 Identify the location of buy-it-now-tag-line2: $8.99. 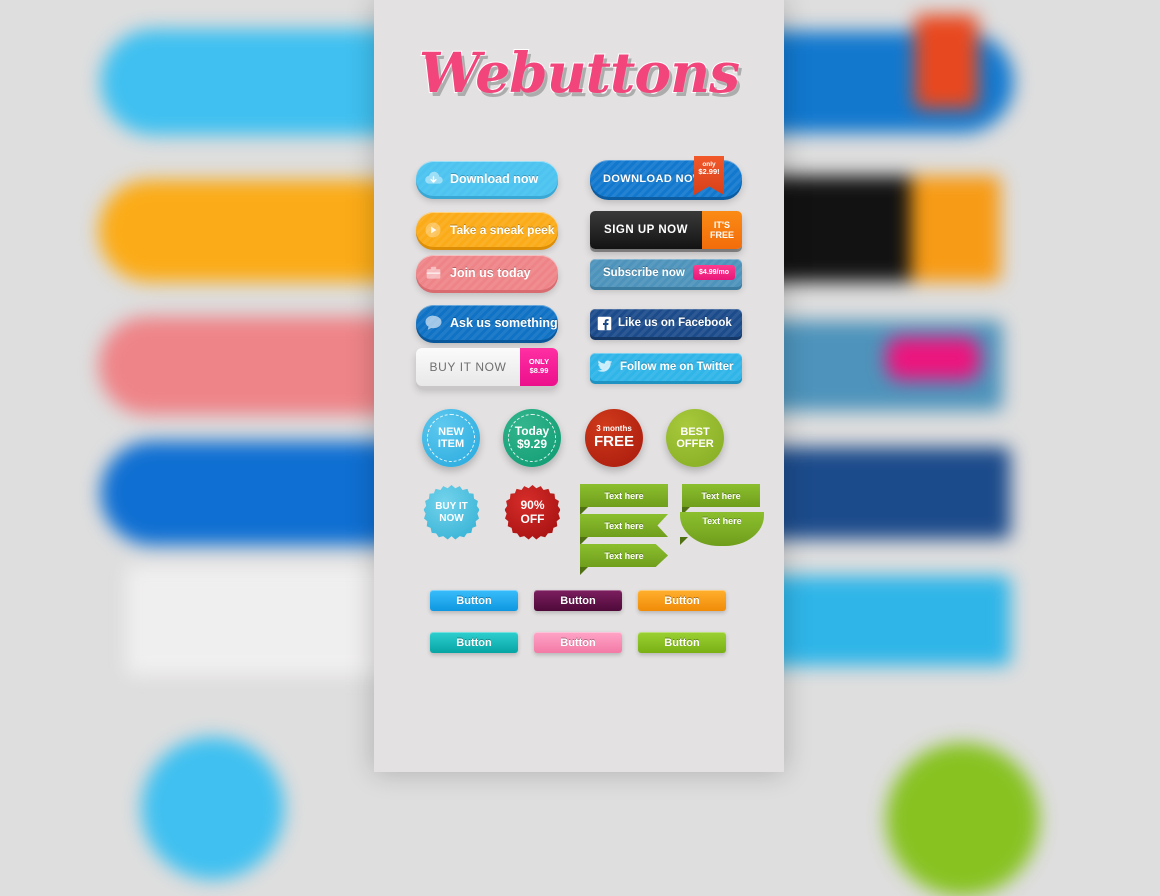
(539, 370).